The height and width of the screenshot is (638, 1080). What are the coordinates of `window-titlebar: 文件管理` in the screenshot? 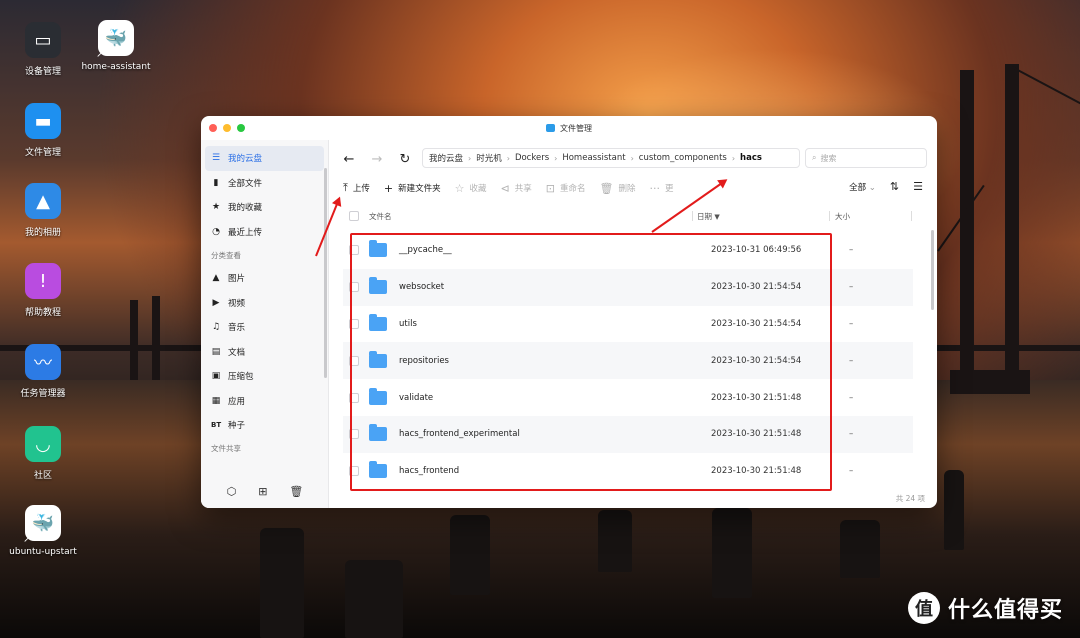 It's located at (569, 128).